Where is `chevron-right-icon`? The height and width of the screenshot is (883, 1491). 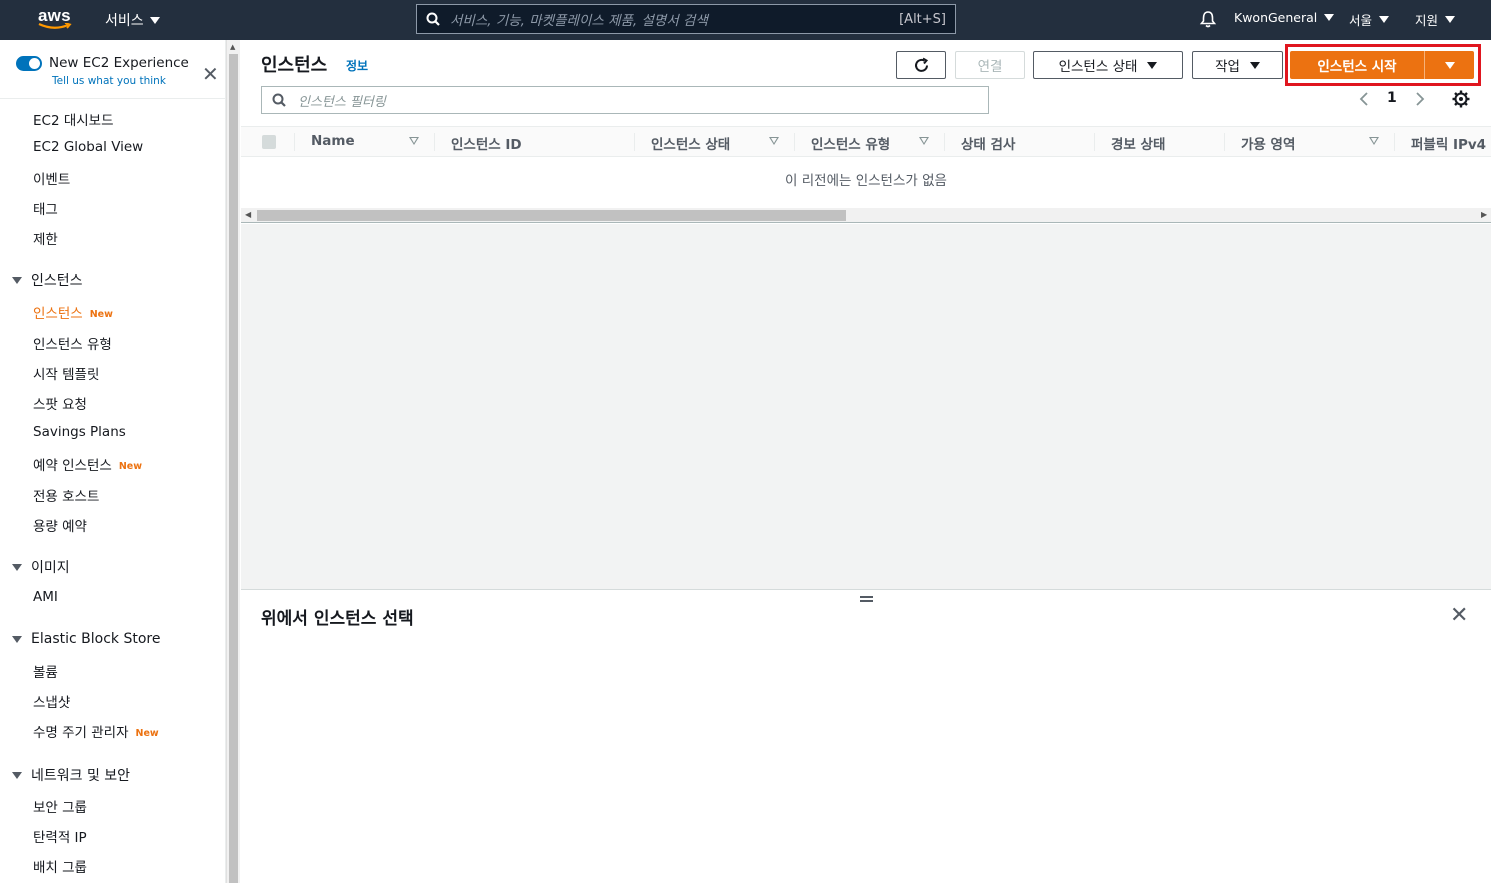 chevron-right-icon is located at coordinates (1420, 99).